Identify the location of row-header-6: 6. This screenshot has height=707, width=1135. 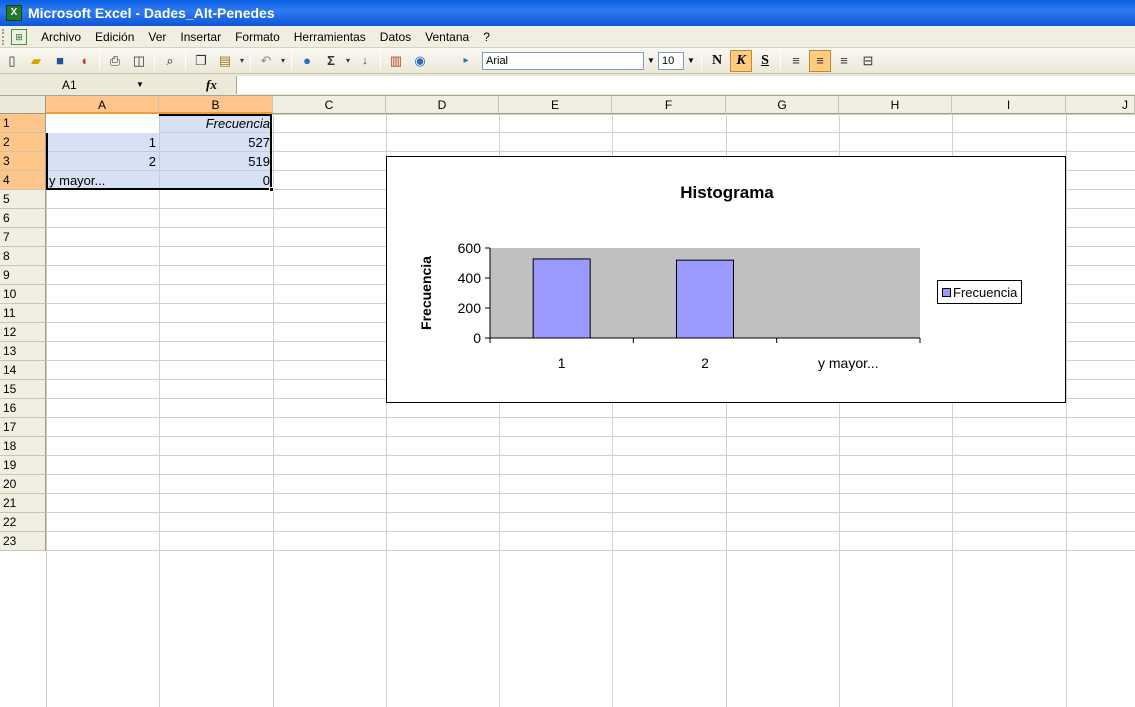
(23, 218).